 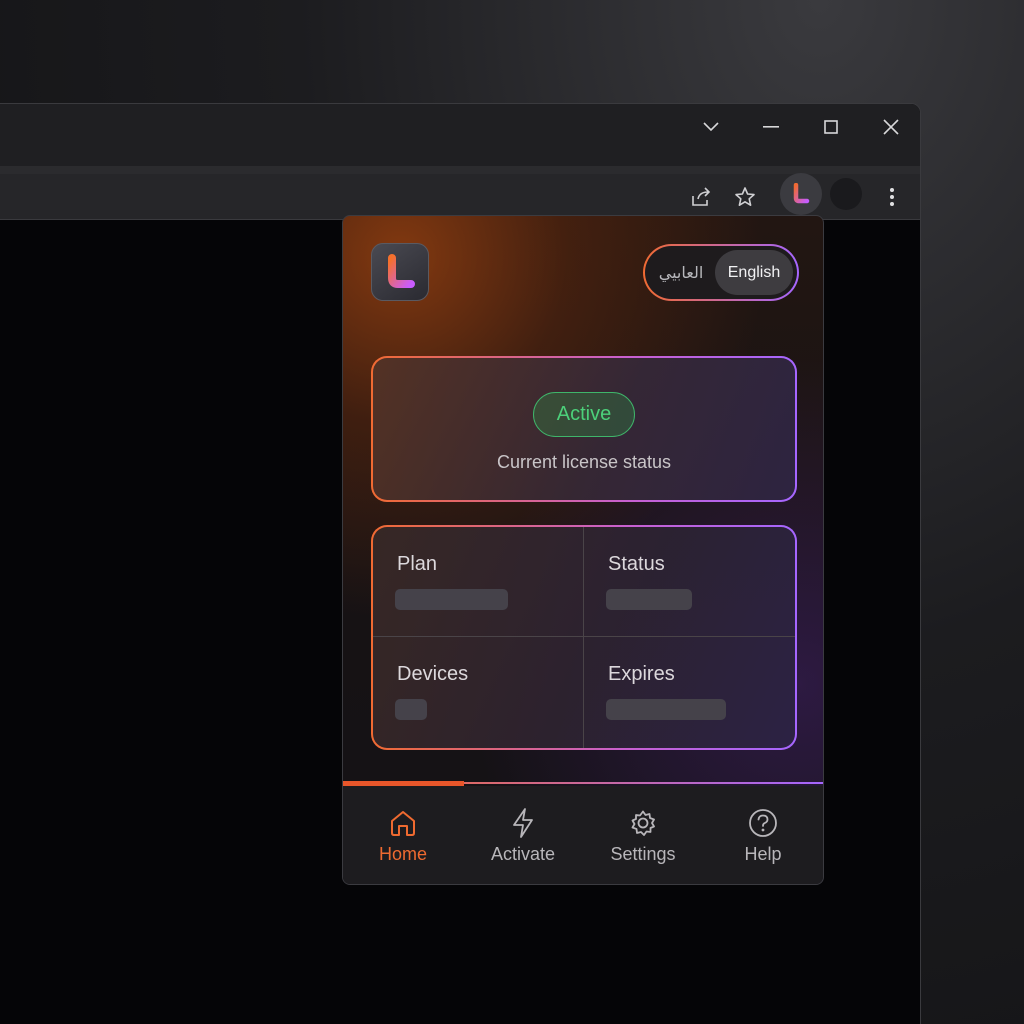 I want to click on nav-item-activate: Activate, so click(x=523, y=835).